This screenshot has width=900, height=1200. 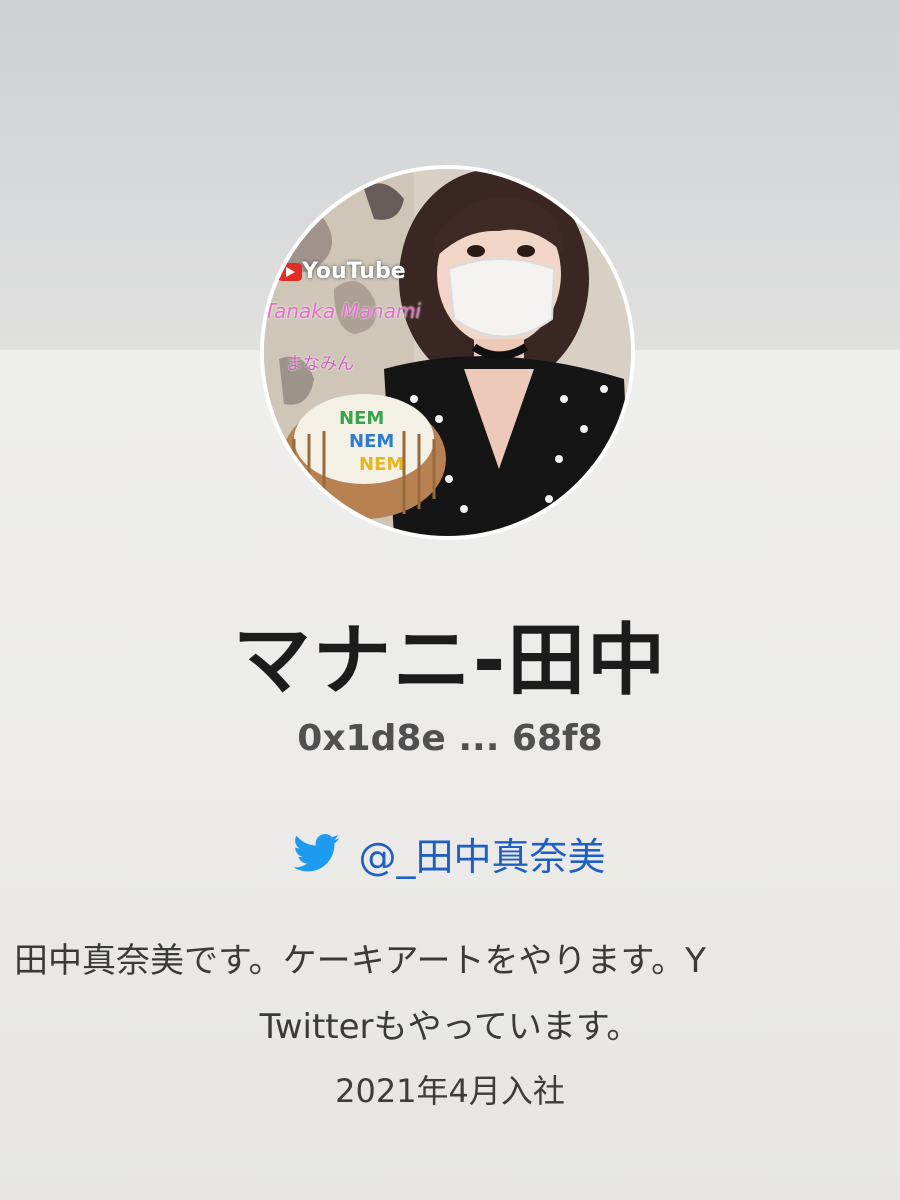 What do you see at coordinates (450, 1091) in the screenshot?
I see `joined-date: 2021年4月入社` at bounding box center [450, 1091].